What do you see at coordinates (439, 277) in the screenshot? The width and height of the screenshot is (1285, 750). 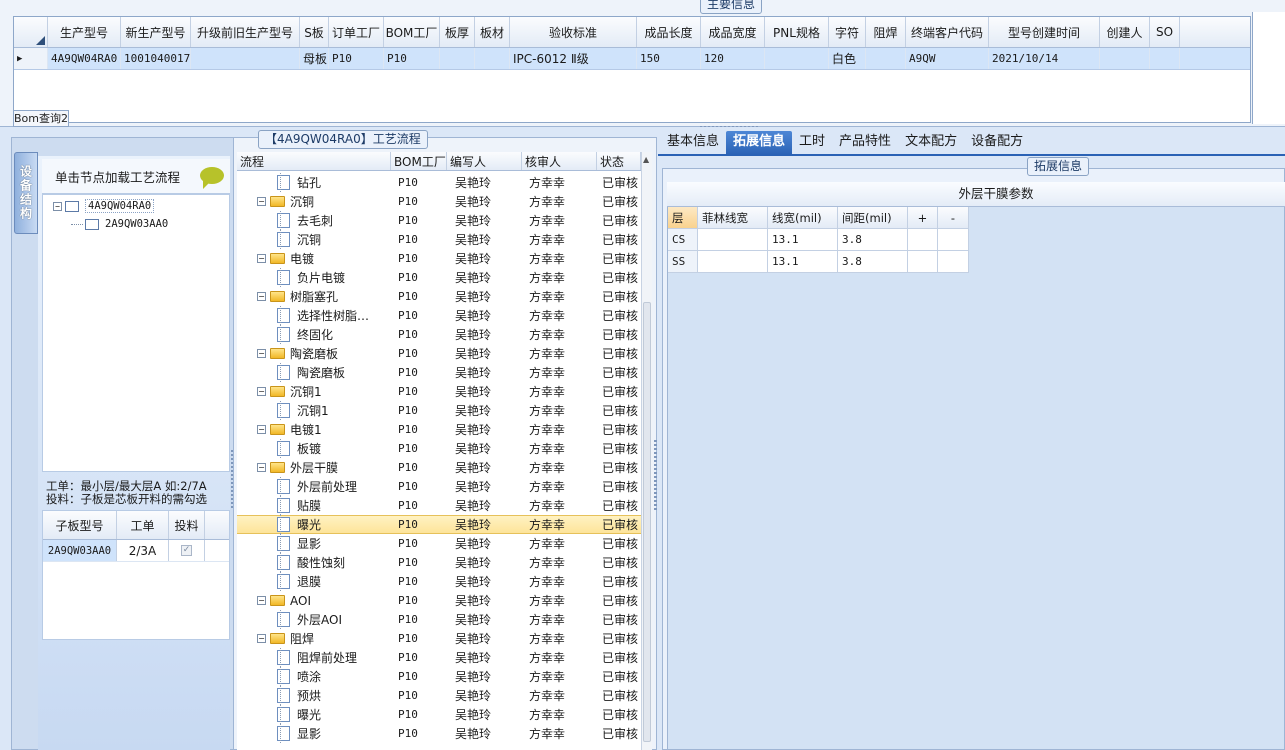 I see `flow-row: 负片电镀 P10 吴艳玲 方幸幸 已审核` at bounding box center [439, 277].